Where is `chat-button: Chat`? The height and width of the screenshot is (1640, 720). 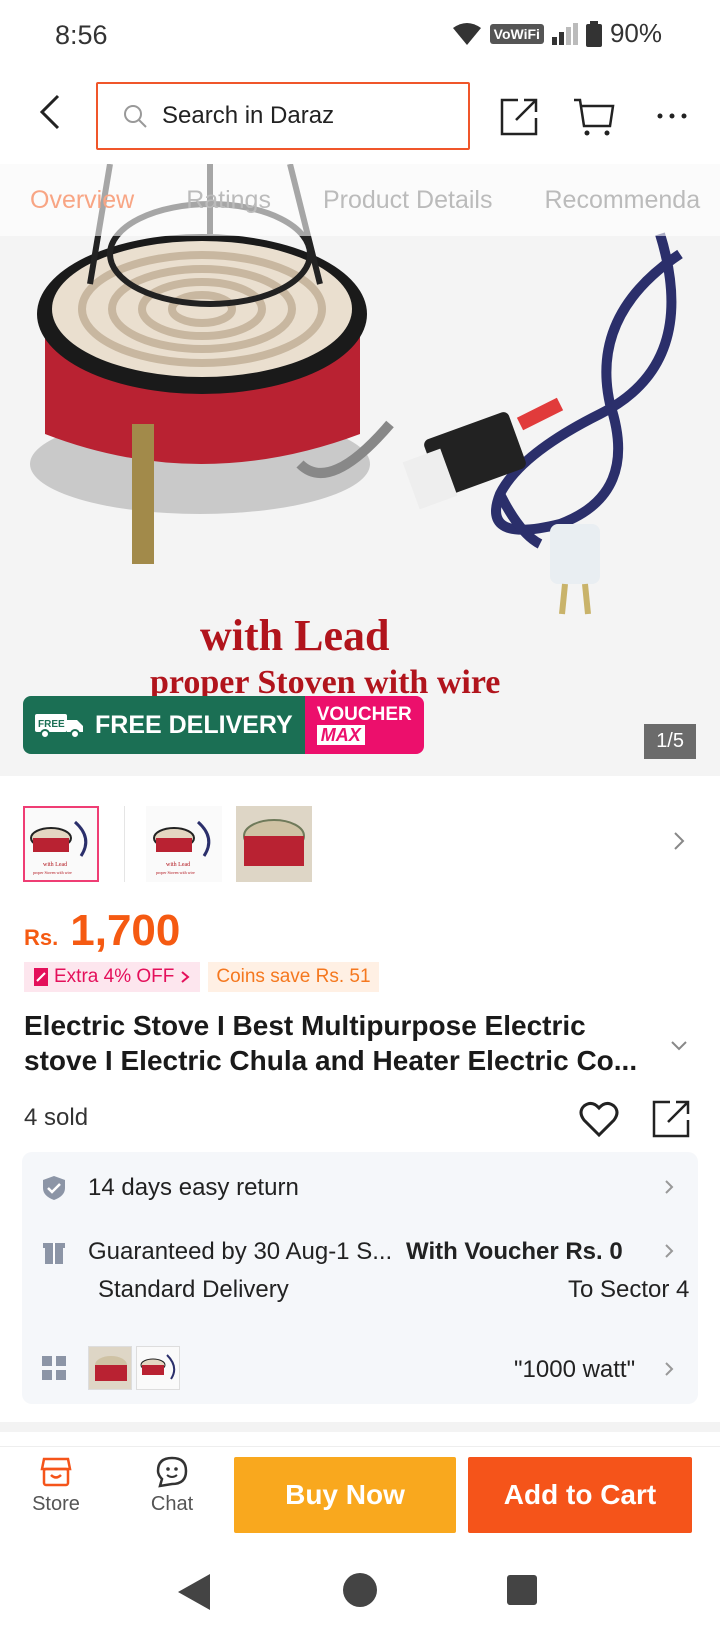 chat-button: Chat is located at coordinates (172, 1485).